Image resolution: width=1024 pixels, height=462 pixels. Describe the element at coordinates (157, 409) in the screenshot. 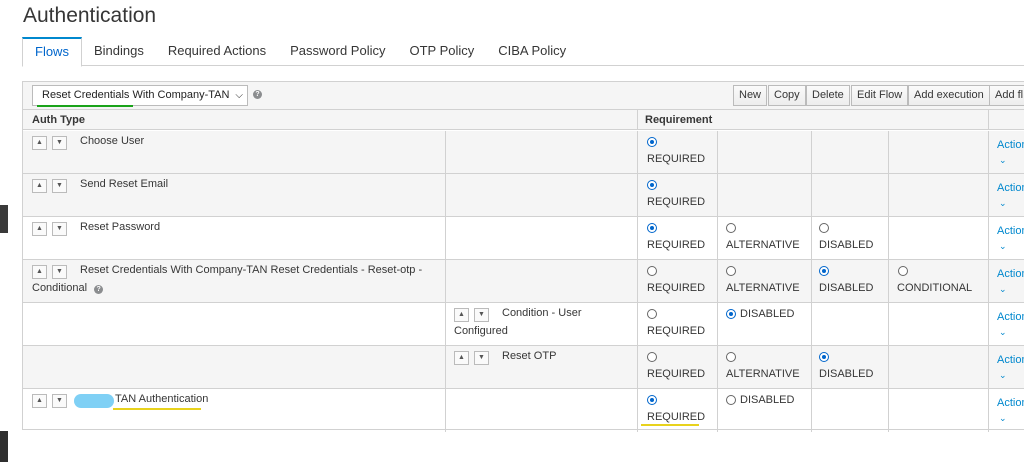

I see `yellow-highlight-underline` at that location.